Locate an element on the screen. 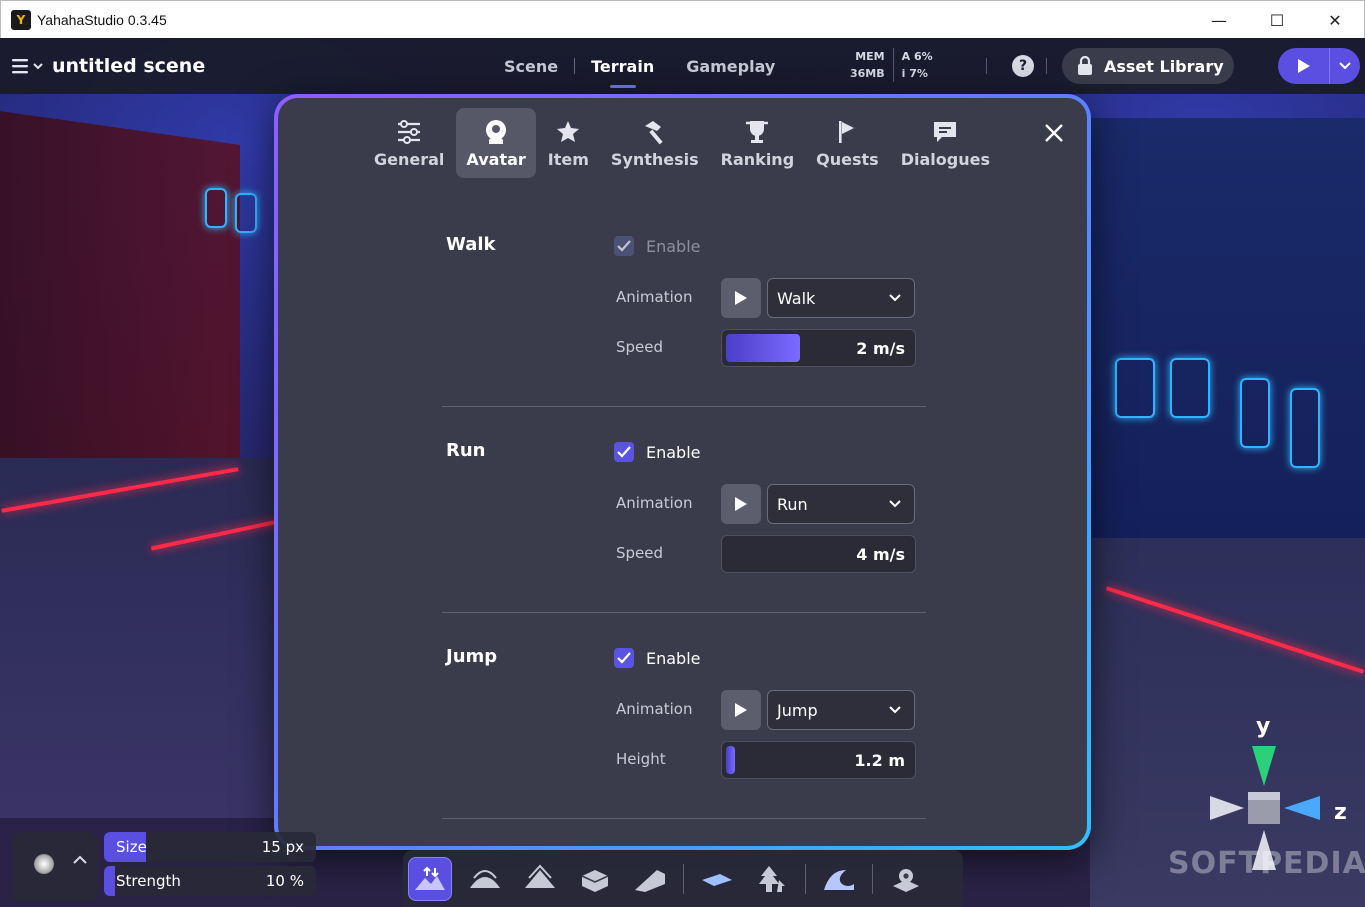 Image resolution: width=1365 pixels, height=907 pixels. tab-item-label: Item is located at coordinates (568, 159).